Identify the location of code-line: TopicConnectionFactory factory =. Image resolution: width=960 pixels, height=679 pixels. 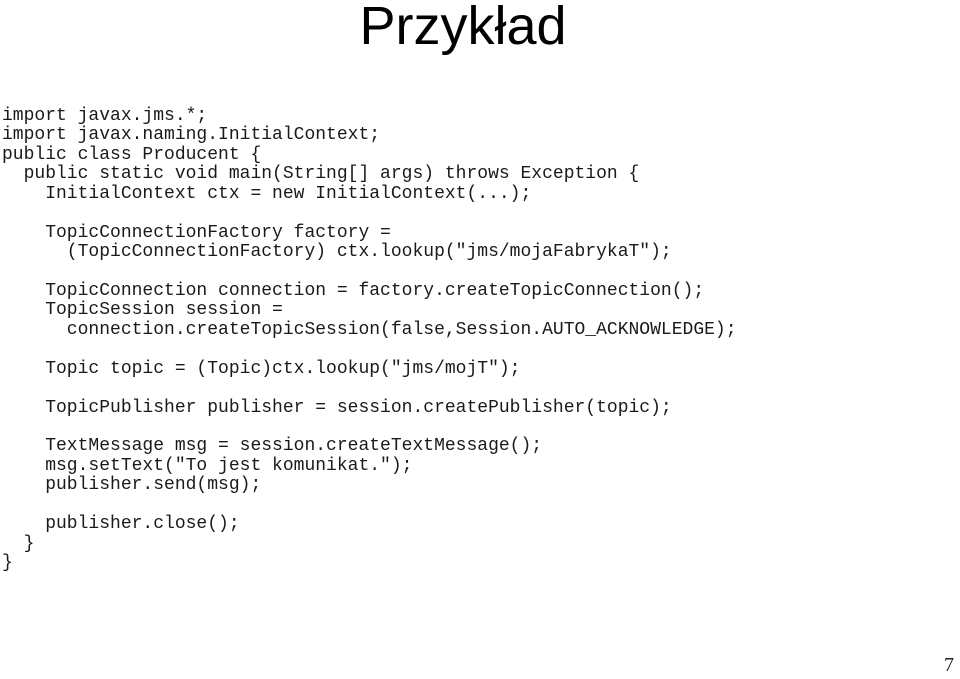
(196, 232).